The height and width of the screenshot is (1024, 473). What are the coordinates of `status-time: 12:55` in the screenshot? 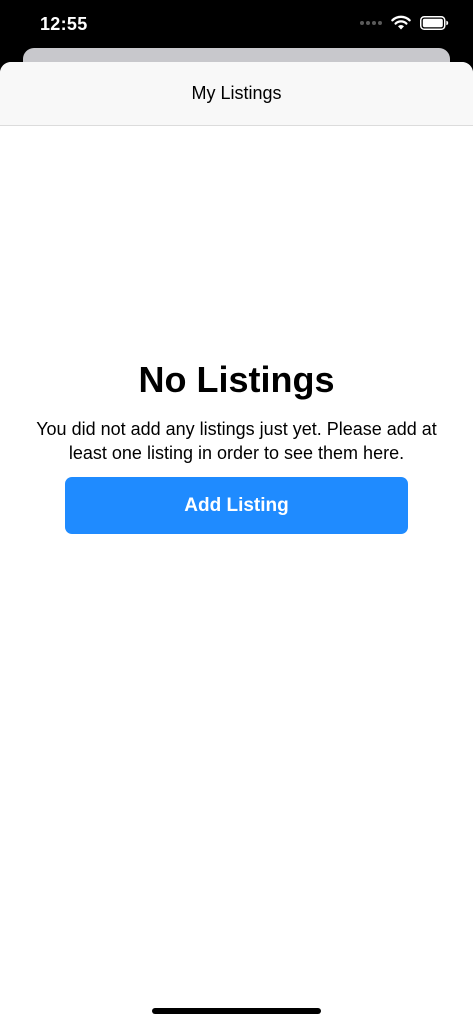 It's located at (64, 24).